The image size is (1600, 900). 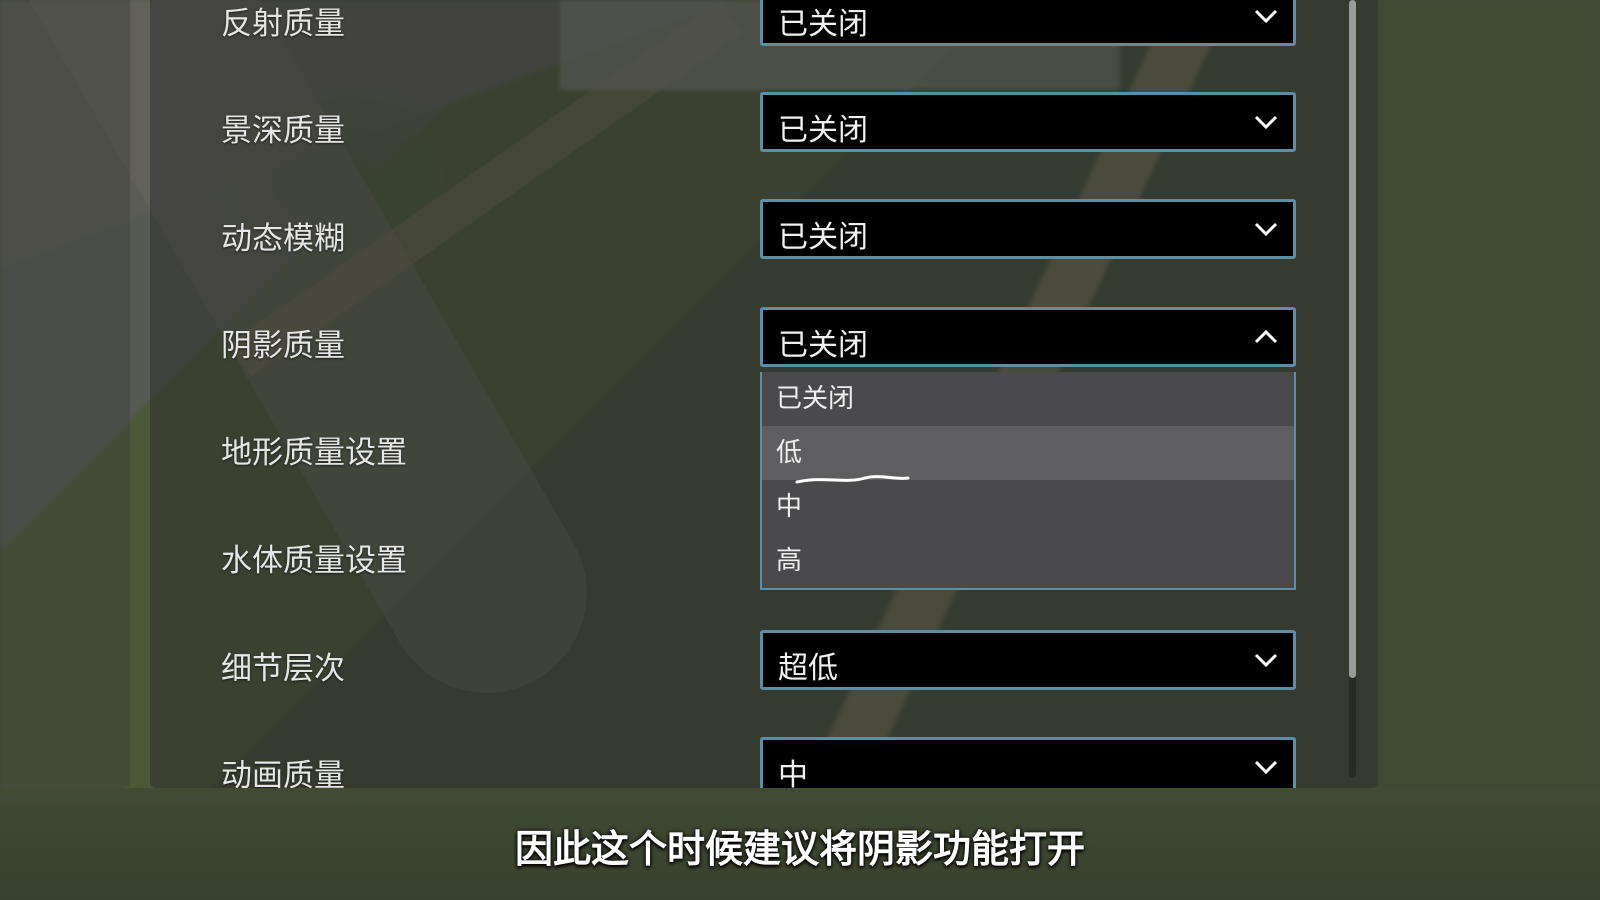 I want to click on dropdown-option-off: 已关闭, so click(x=1028, y=399).